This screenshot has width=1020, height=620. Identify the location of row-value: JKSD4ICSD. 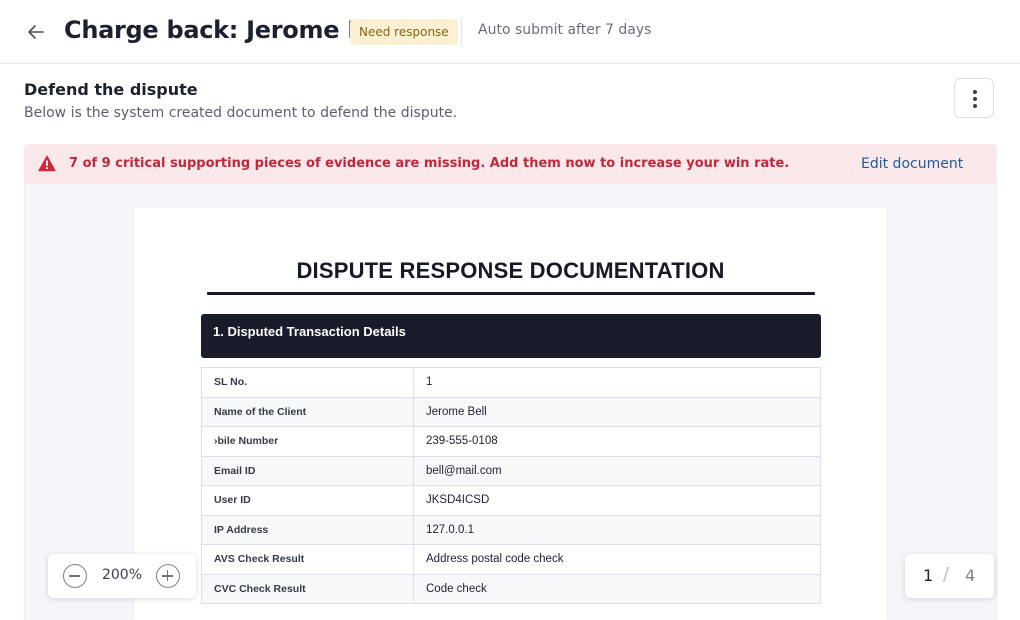
(617, 500).